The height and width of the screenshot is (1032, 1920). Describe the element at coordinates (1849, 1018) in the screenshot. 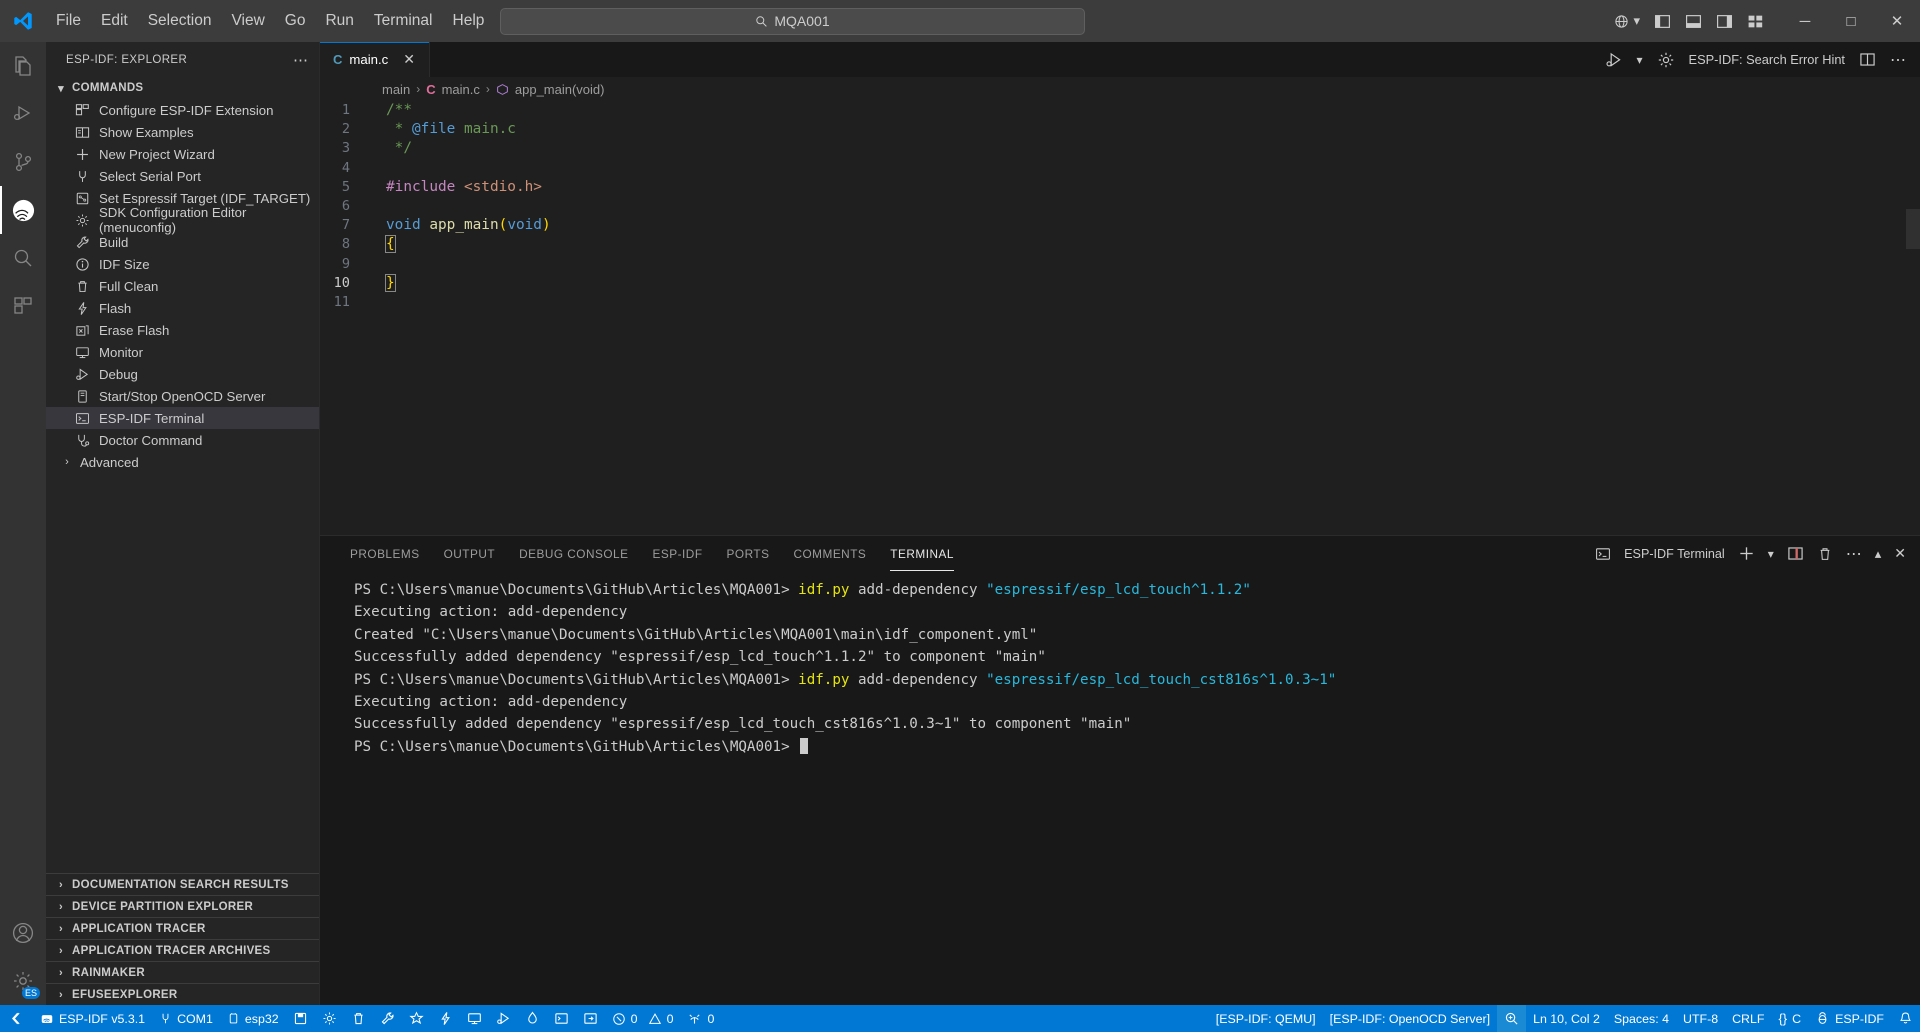

I see `status-esp-idf-debug: ESP-IDF` at that location.